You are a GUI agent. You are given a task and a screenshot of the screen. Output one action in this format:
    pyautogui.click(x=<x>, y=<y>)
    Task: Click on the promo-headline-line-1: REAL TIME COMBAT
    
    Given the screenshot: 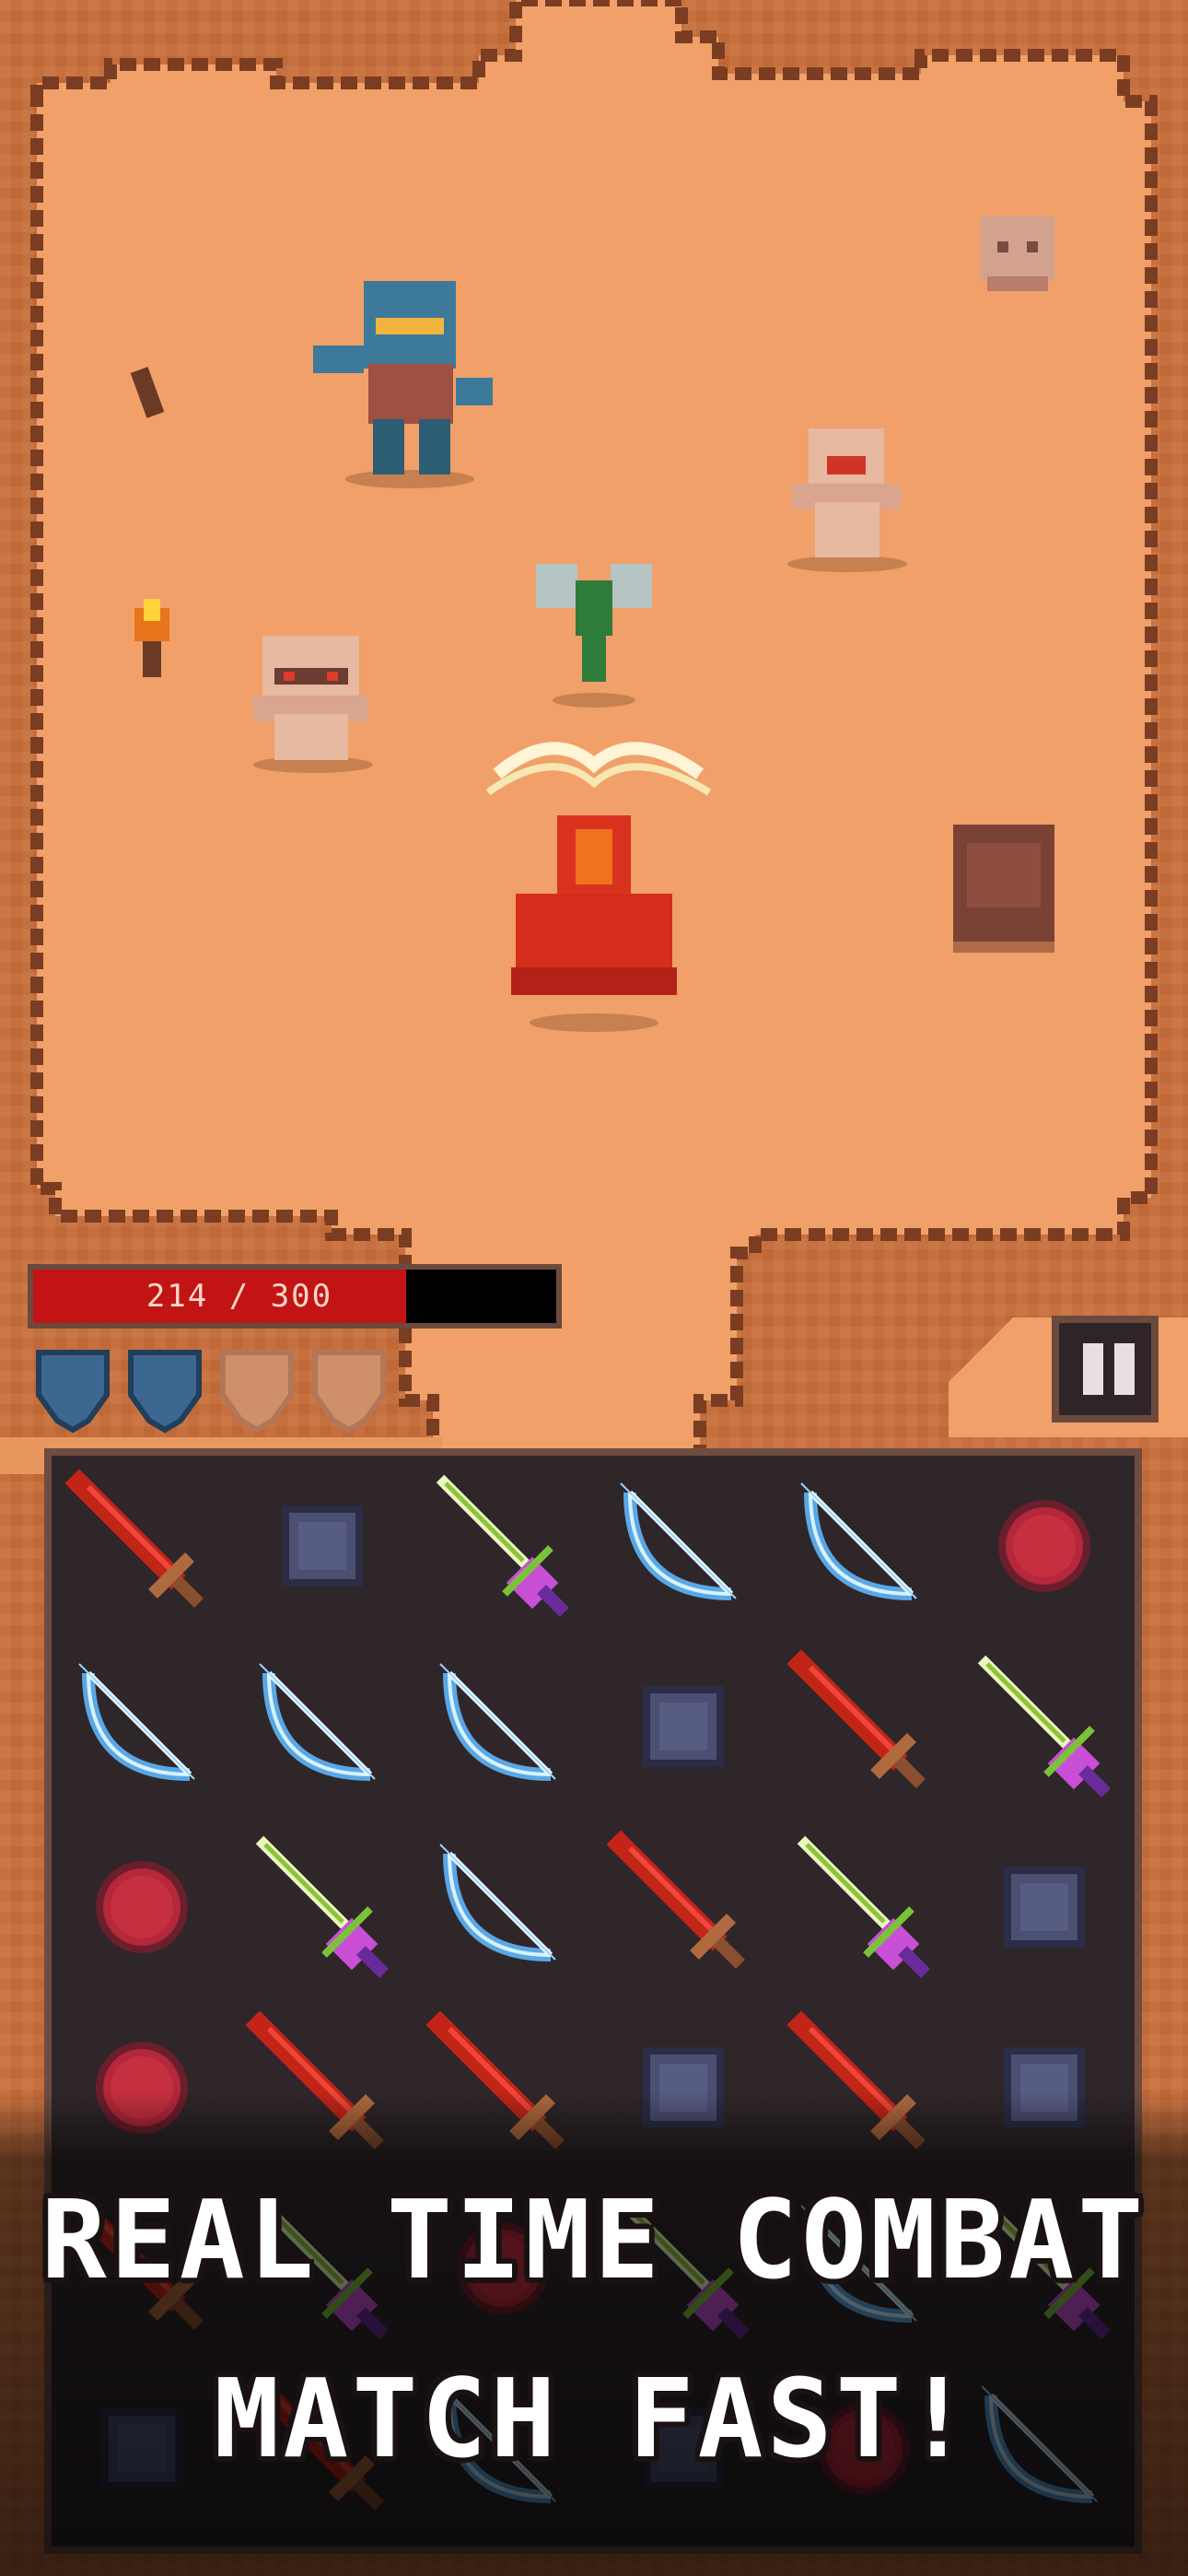 What is the action you would take?
    pyautogui.click(x=594, y=2239)
    